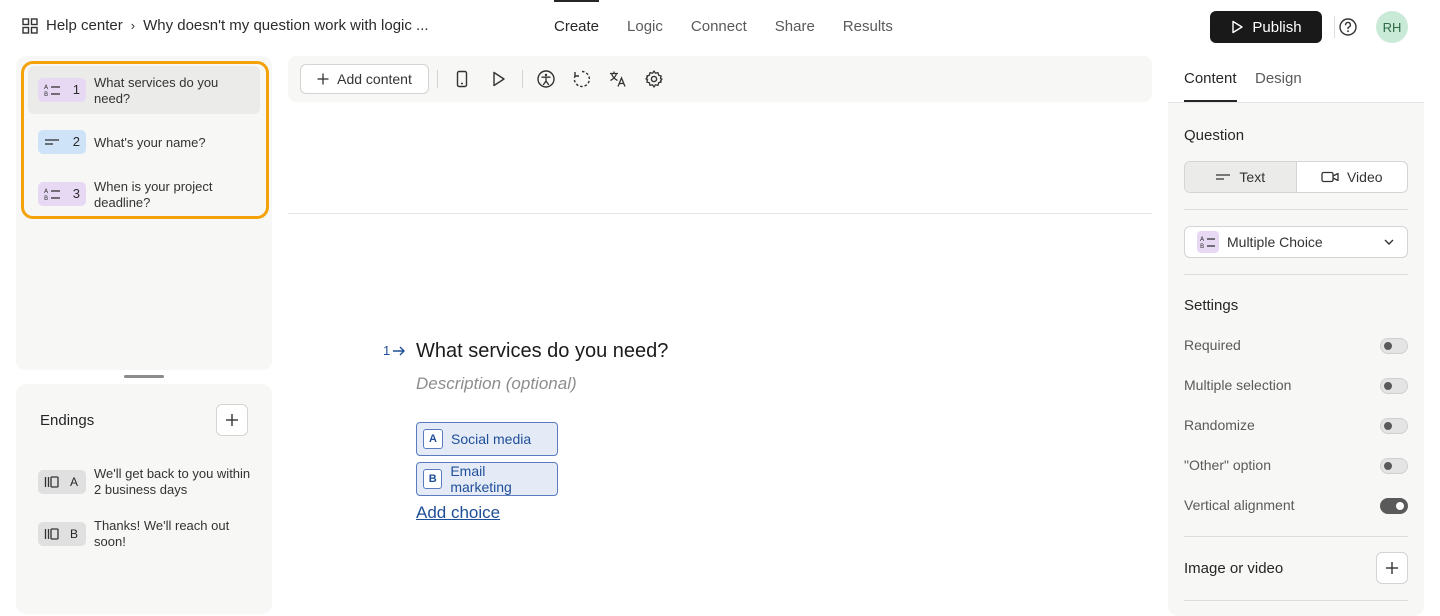 This screenshot has height=616, width=1440. Describe the element at coordinates (144, 376) in the screenshot. I see `panel-resize-handle` at that location.